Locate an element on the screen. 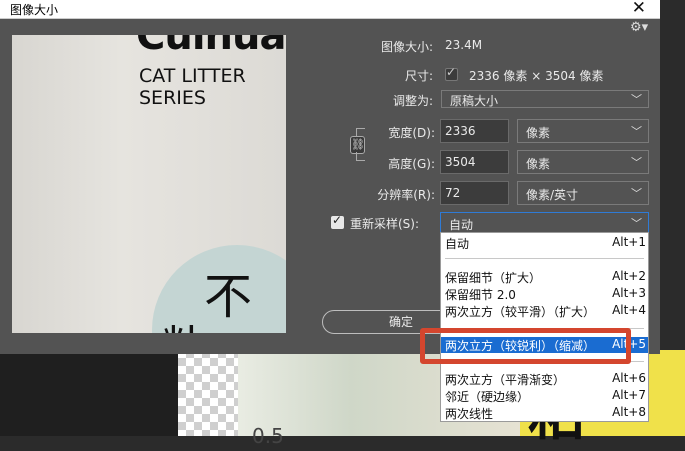  resolution-label: 分辨率(R): is located at coordinates (406, 195).